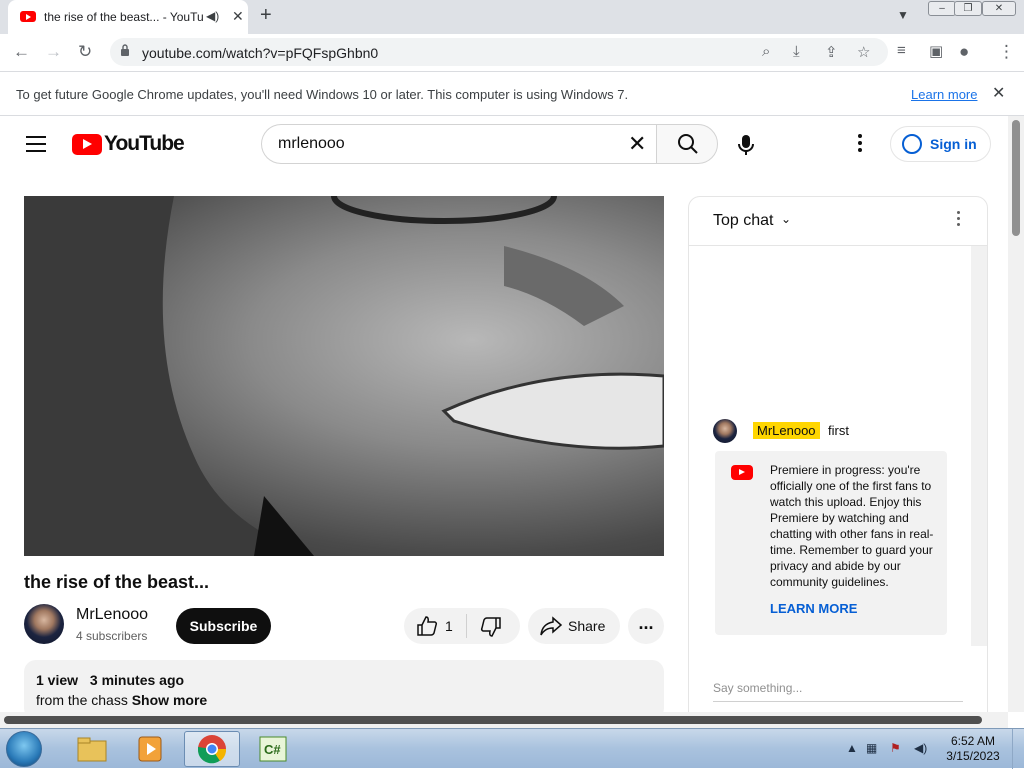 The image size is (1024, 769). I want to click on chat-message-text: first, so click(838, 430).